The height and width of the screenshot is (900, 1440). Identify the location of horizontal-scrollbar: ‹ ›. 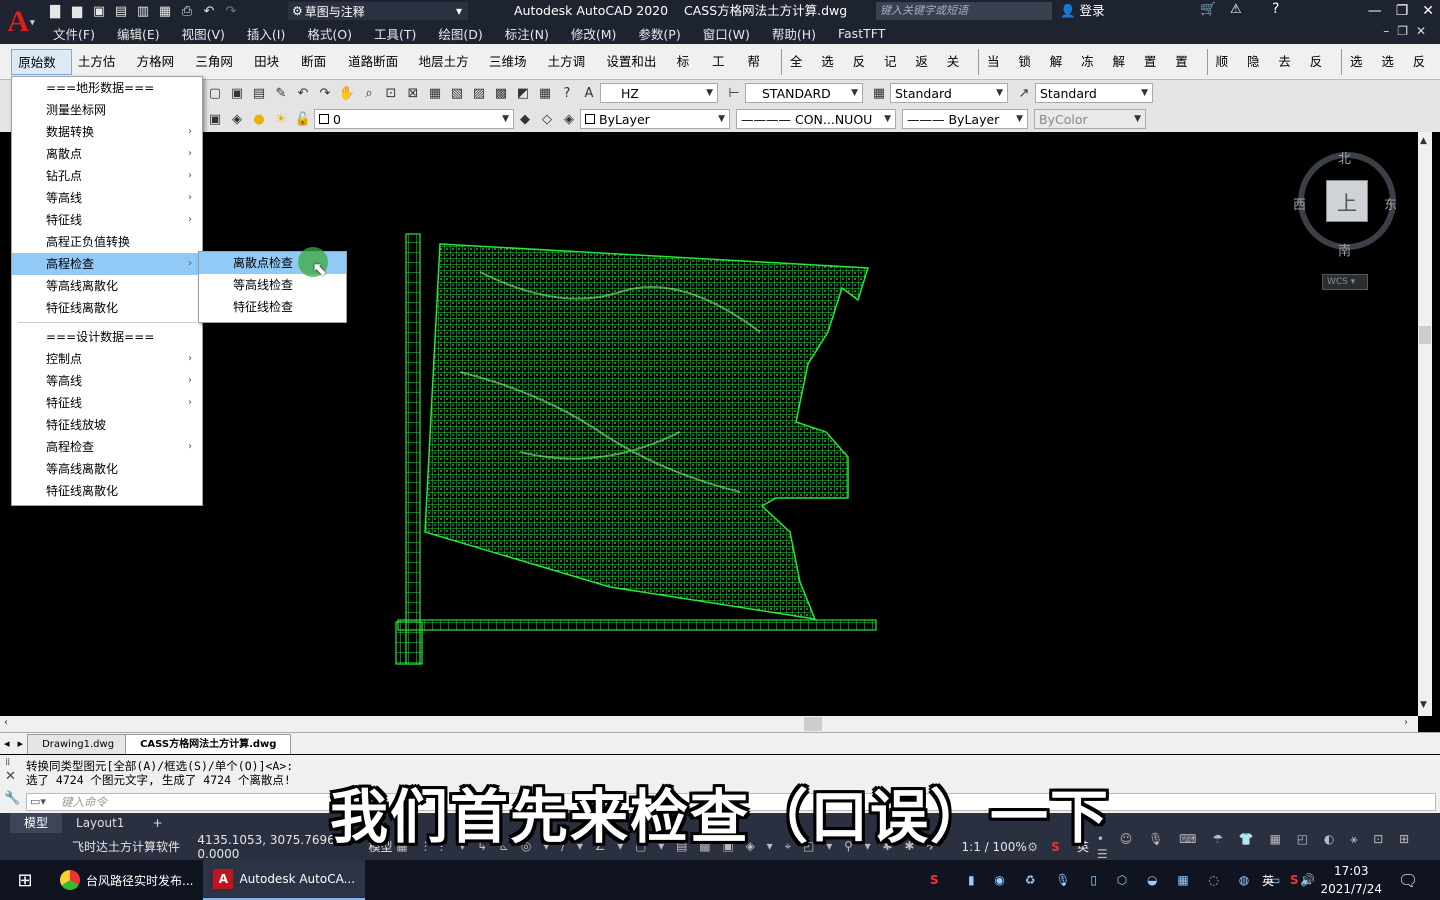
(709, 724).